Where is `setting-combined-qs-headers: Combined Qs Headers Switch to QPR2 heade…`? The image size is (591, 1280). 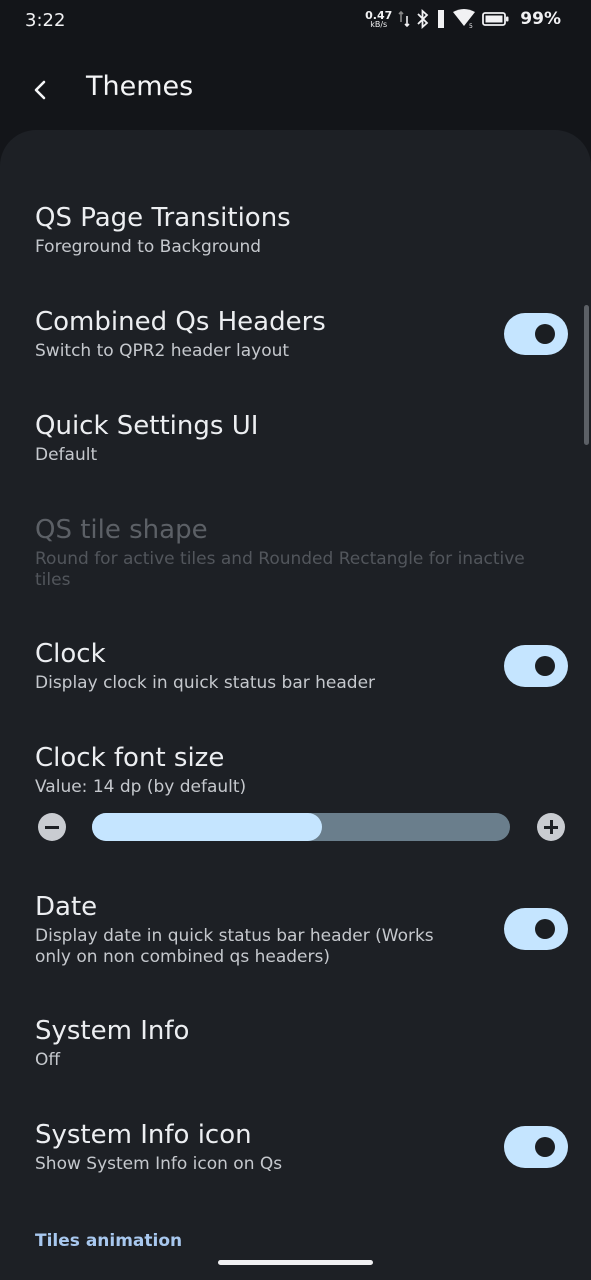
setting-combined-qs-headers: Combined Qs Headers Switch to QPR2 heade… is located at coordinates (258, 334).